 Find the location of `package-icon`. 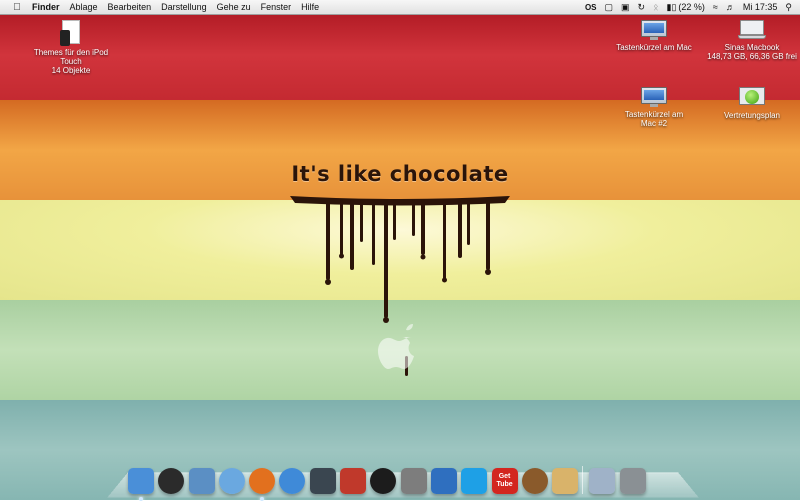

package-icon is located at coordinates (565, 481).